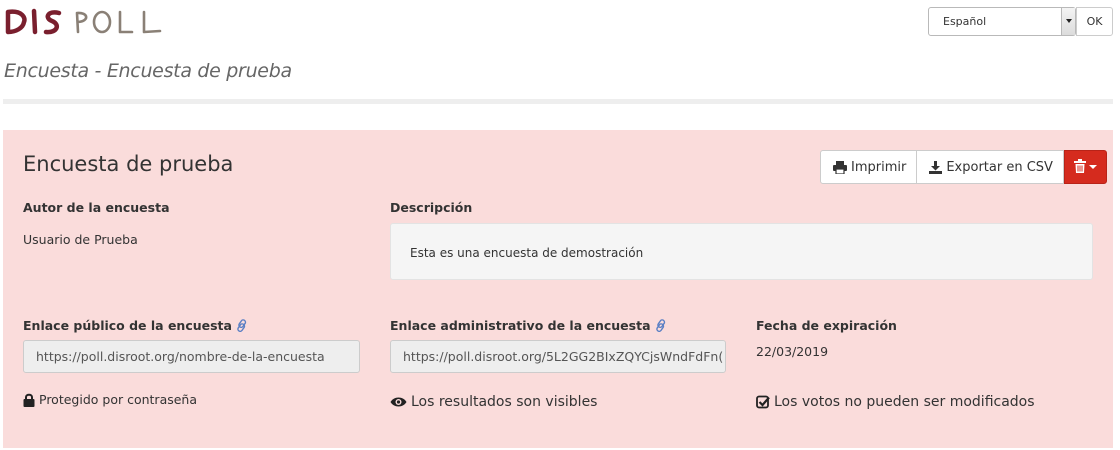 Image resolution: width=1120 pixels, height=450 pixels. Describe the element at coordinates (520, 325) in the screenshot. I see `admin-link-label-text: Enlace administrativo de la encuesta` at that location.